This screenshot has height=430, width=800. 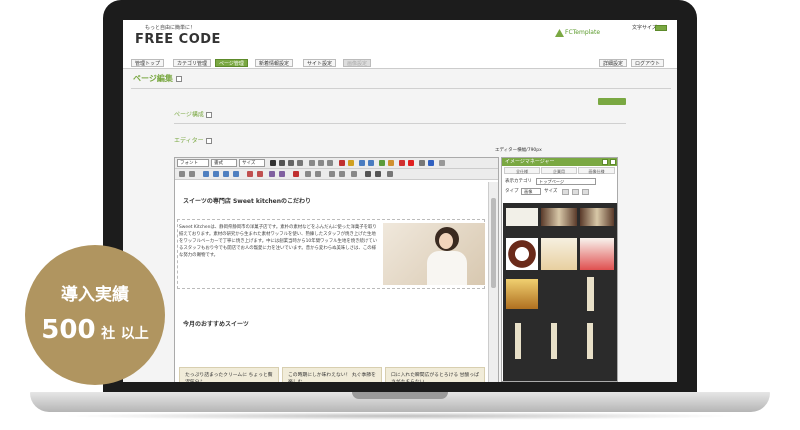 I want to click on font-select: フォント, so click(x=193, y=163).